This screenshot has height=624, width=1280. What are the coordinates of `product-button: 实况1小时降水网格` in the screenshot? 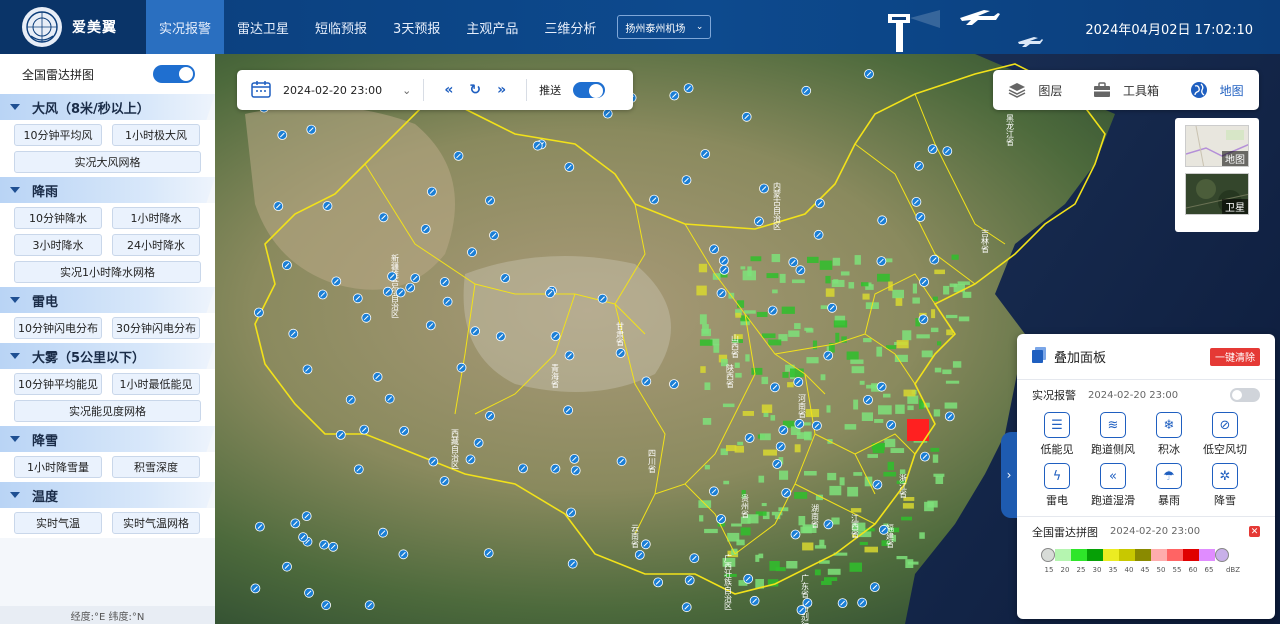 It's located at (107, 272).